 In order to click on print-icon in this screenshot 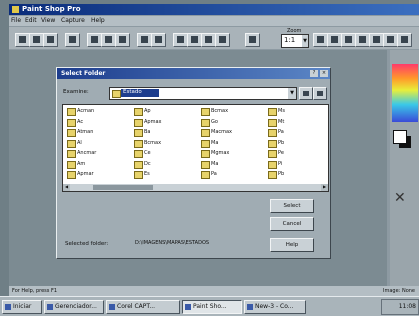, I will do `click(72, 39)`.